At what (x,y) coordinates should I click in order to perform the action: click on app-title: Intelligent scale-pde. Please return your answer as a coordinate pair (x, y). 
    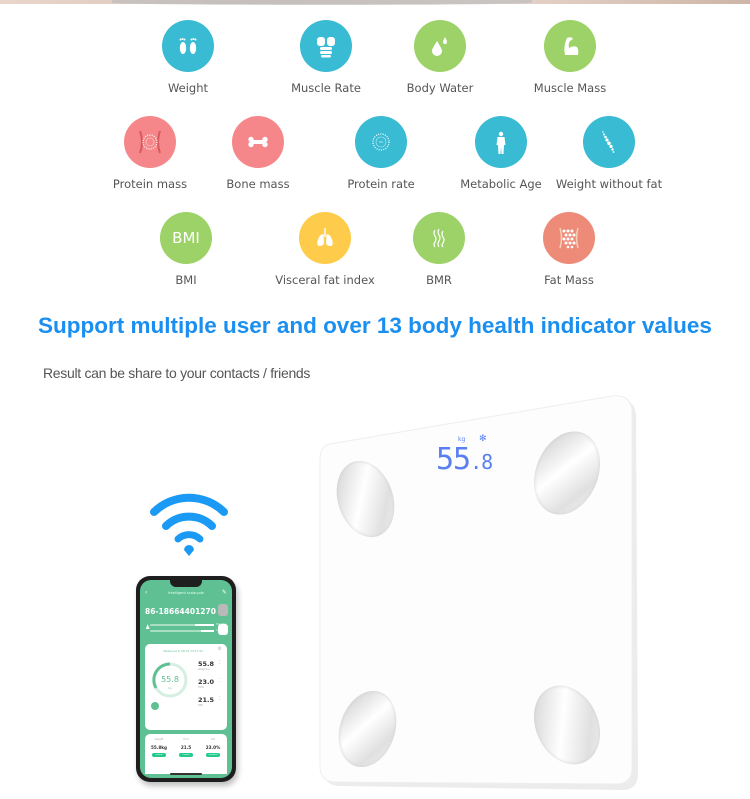
    Looking at the image, I should click on (186, 593).